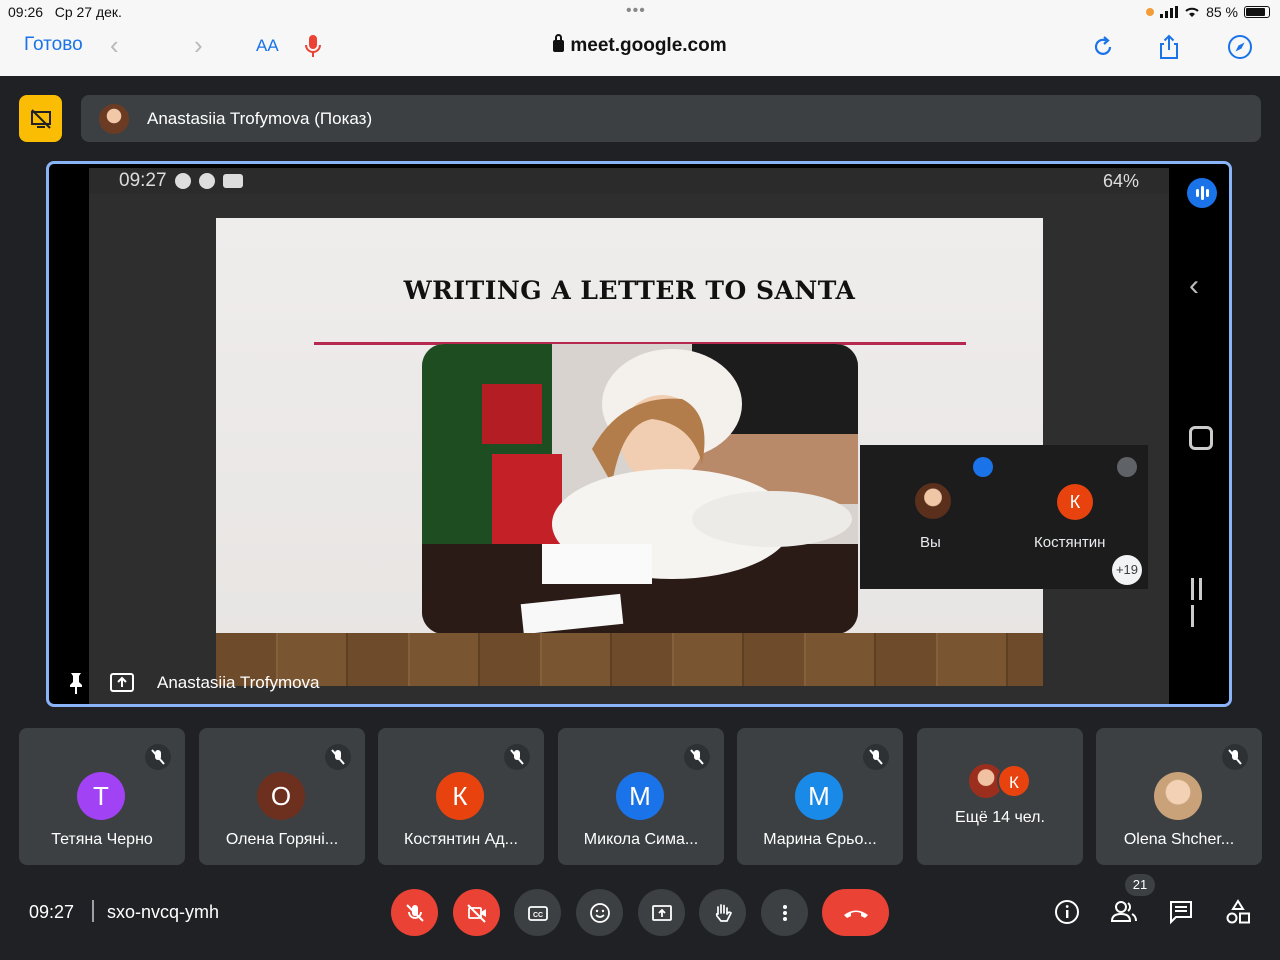 The height and width of the screenshot is (960, 1280). I want to click on chat-button, so click(1181, 912).